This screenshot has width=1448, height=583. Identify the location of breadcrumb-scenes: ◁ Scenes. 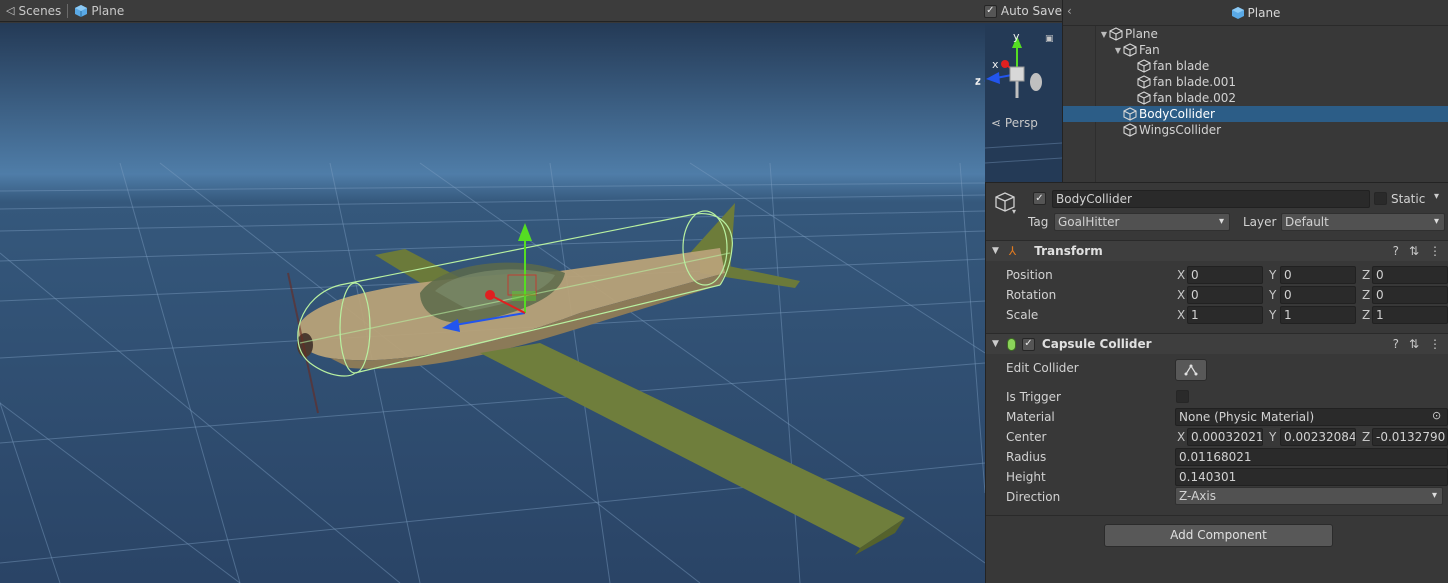
(33, 11).